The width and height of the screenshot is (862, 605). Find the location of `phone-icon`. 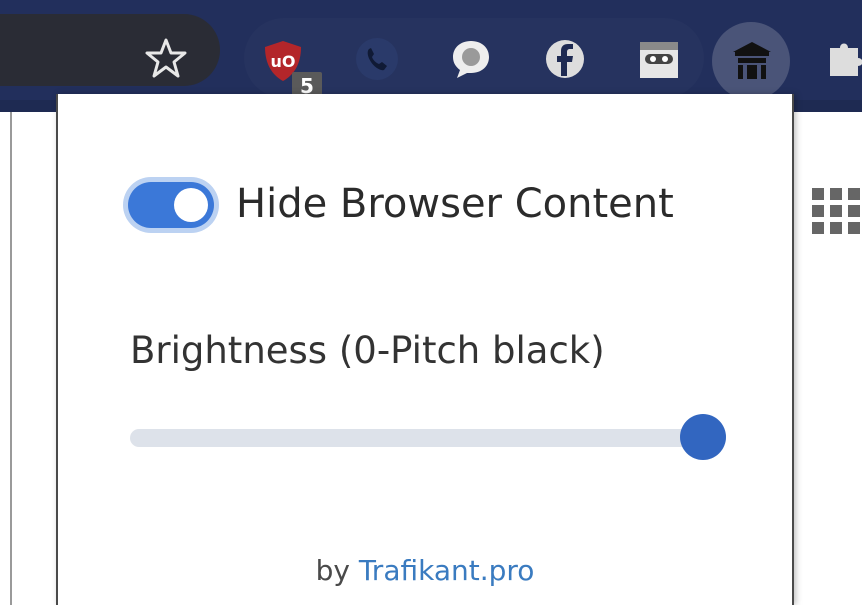

phone-icon is located at coordinates (377, 59).